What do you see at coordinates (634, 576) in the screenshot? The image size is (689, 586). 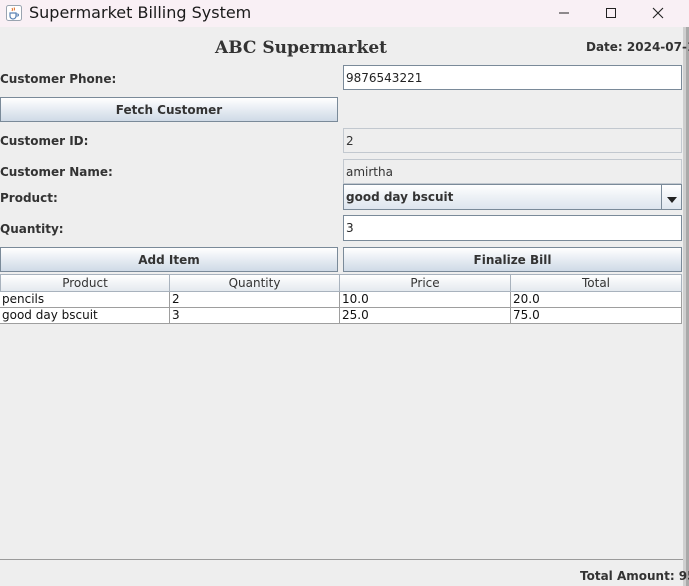 I see `total-amount-label: Total Amount: 95` at bounding box center [634, 576].